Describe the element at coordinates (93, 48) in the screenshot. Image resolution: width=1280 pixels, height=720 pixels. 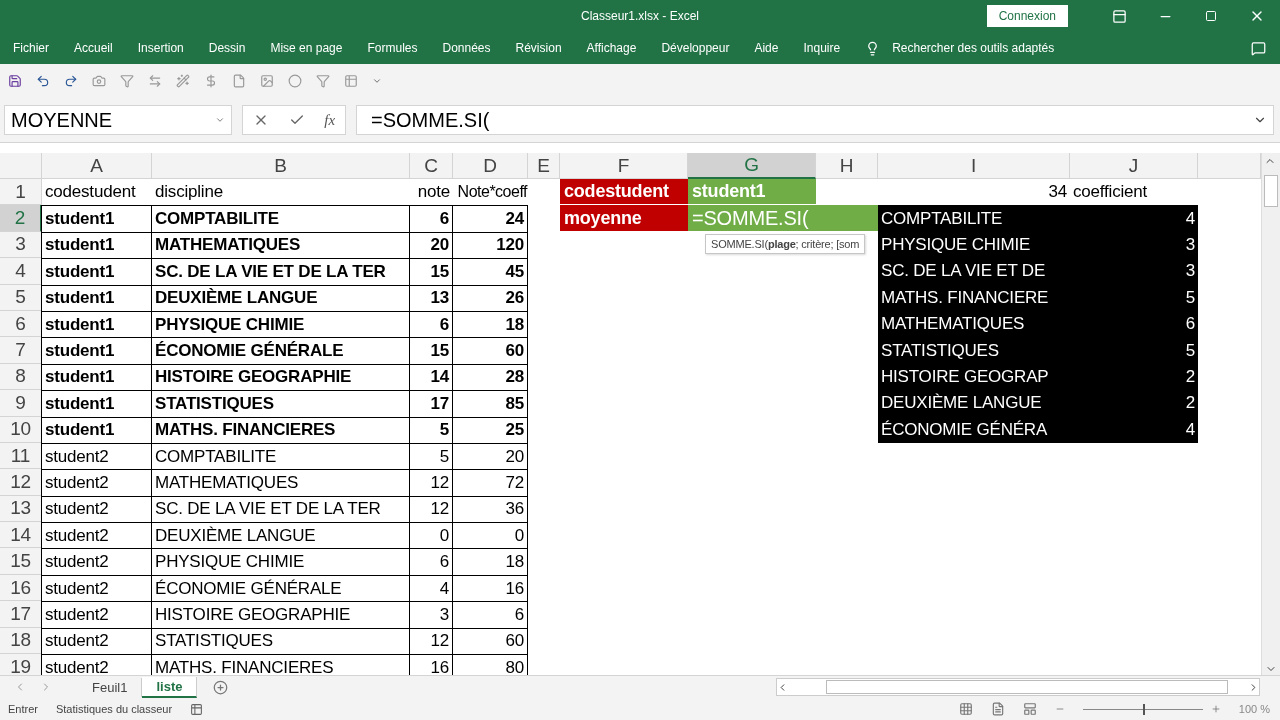
I see `menu-tab: Accueil` at that location.